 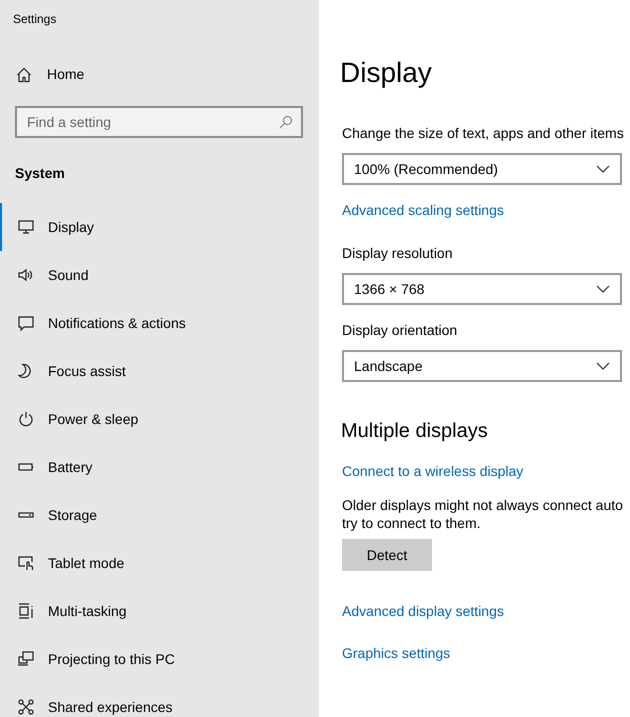 I want to click on settings-link: Advanced display settings, so click(x=423, y=611).